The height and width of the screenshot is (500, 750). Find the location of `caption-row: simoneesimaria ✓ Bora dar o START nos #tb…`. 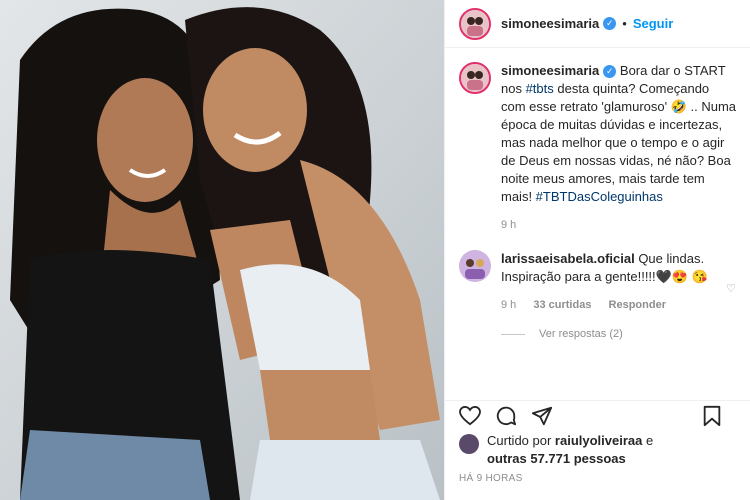

caption-row: simoneesimaria ✓ Bora dar o START nos #tb… is located at coordinates (597, 148).